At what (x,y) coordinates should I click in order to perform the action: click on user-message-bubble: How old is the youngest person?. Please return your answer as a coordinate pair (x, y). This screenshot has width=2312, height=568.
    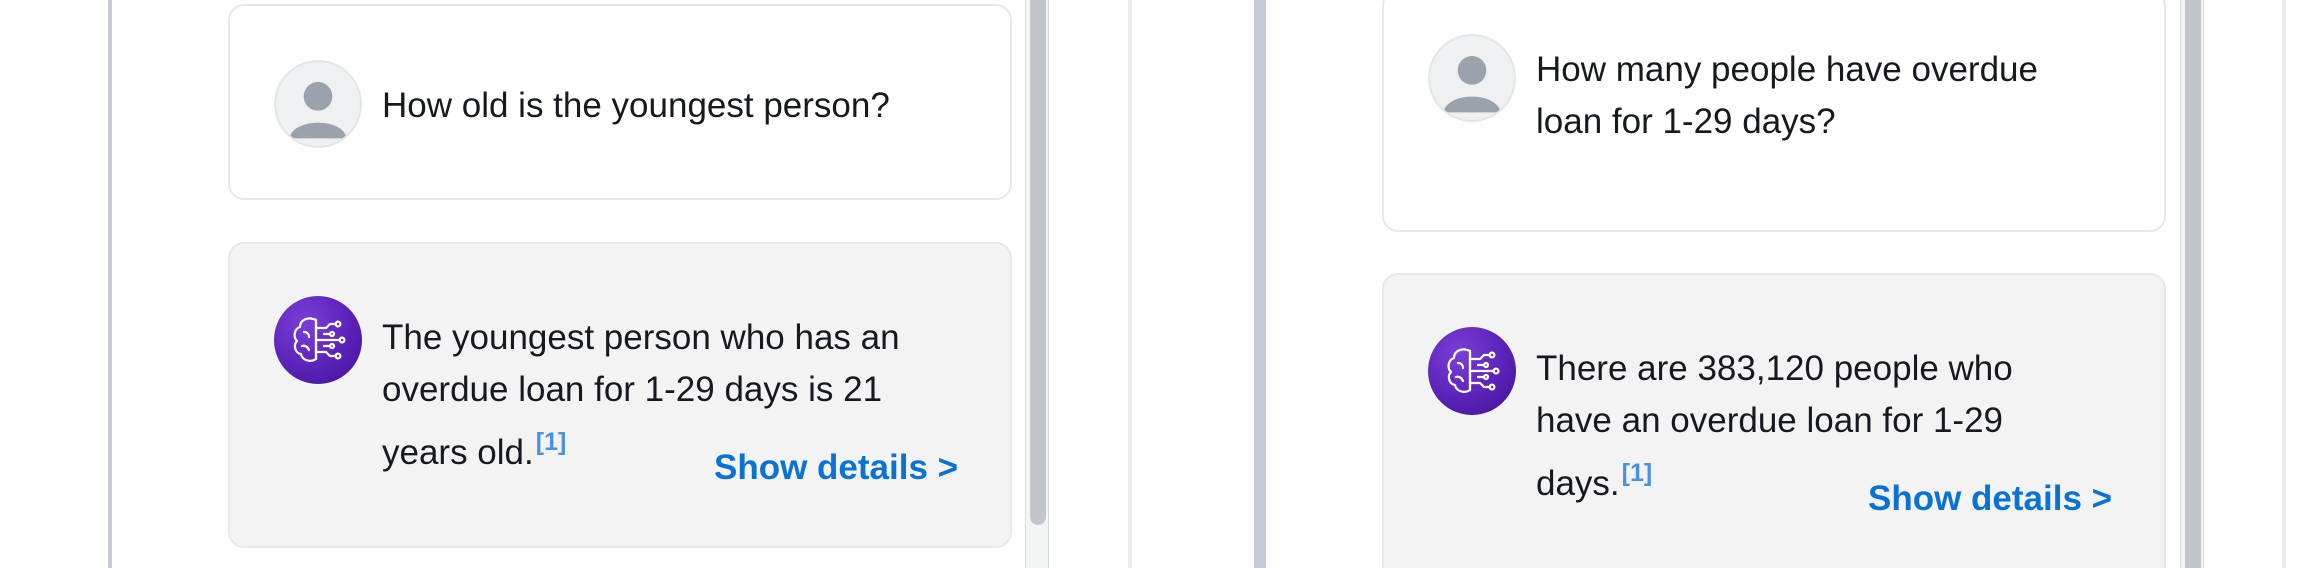
    Looking at the image, I should click on (620, 102).